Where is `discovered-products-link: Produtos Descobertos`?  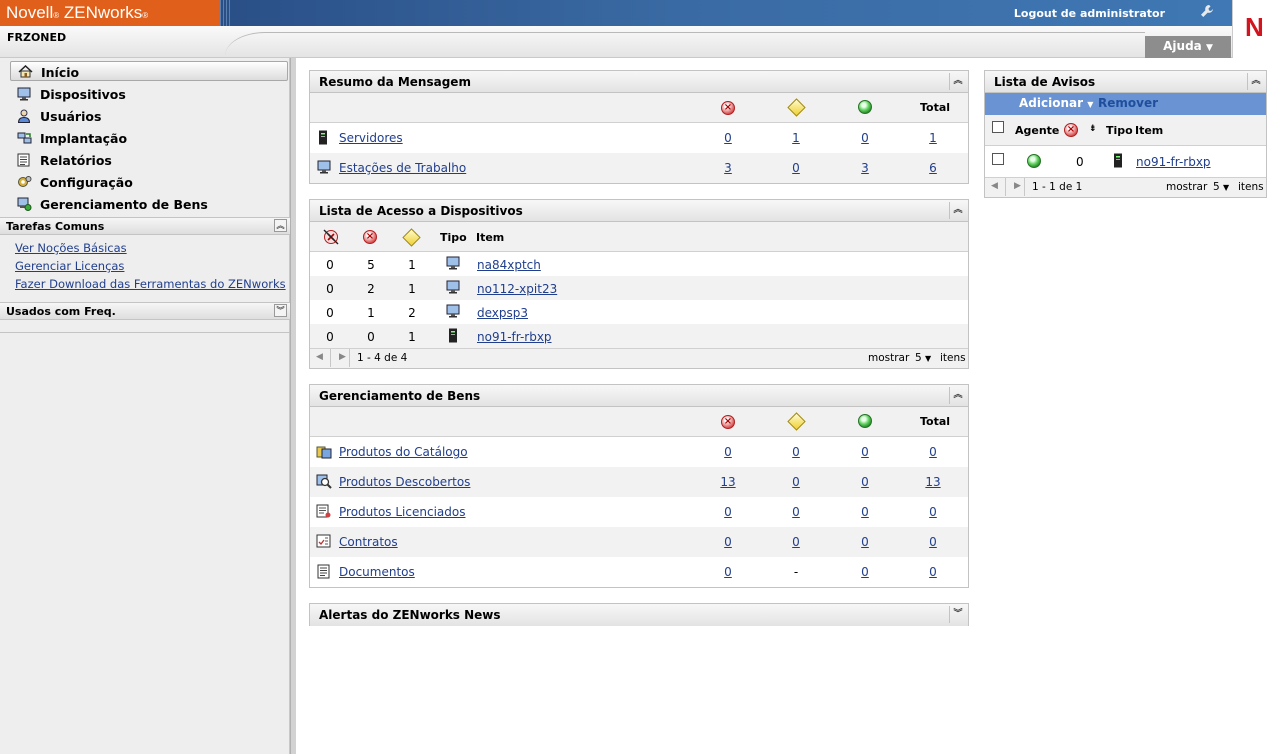 discovered-products-link: Produtos Descobertos is located at coordinates (404, 482).